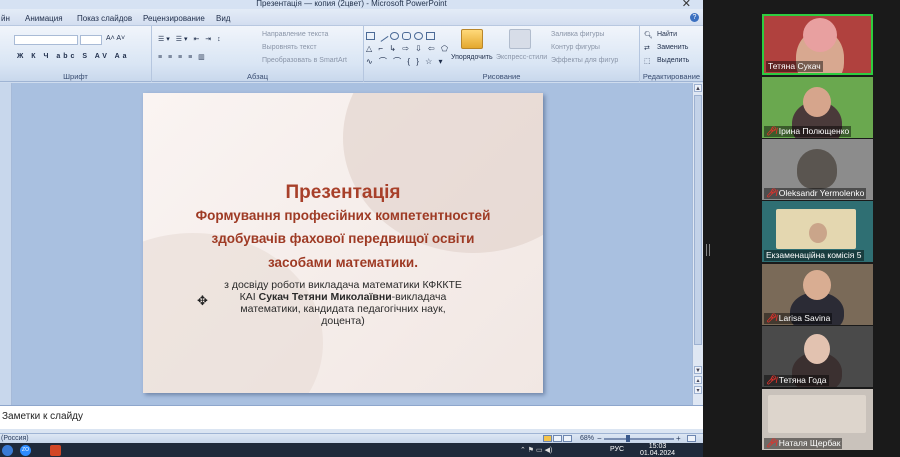 Image resolution: width=900 pixels, height=457 pixels. Describe the element at coordinates (351, 438) in the screenshot. I see `status-bar: (Россия) 68% − +` at that location.